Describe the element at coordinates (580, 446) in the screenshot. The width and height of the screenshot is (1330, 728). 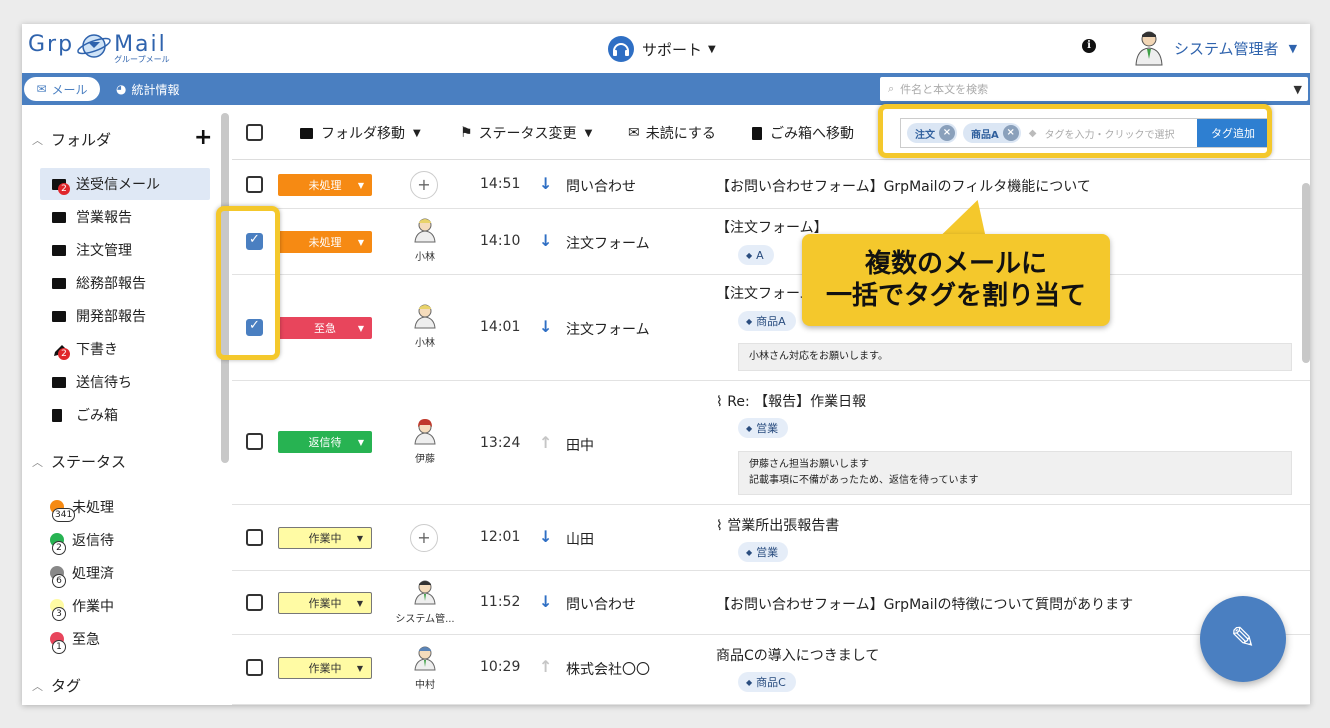
I see `mail-sender: 田中` at that location.